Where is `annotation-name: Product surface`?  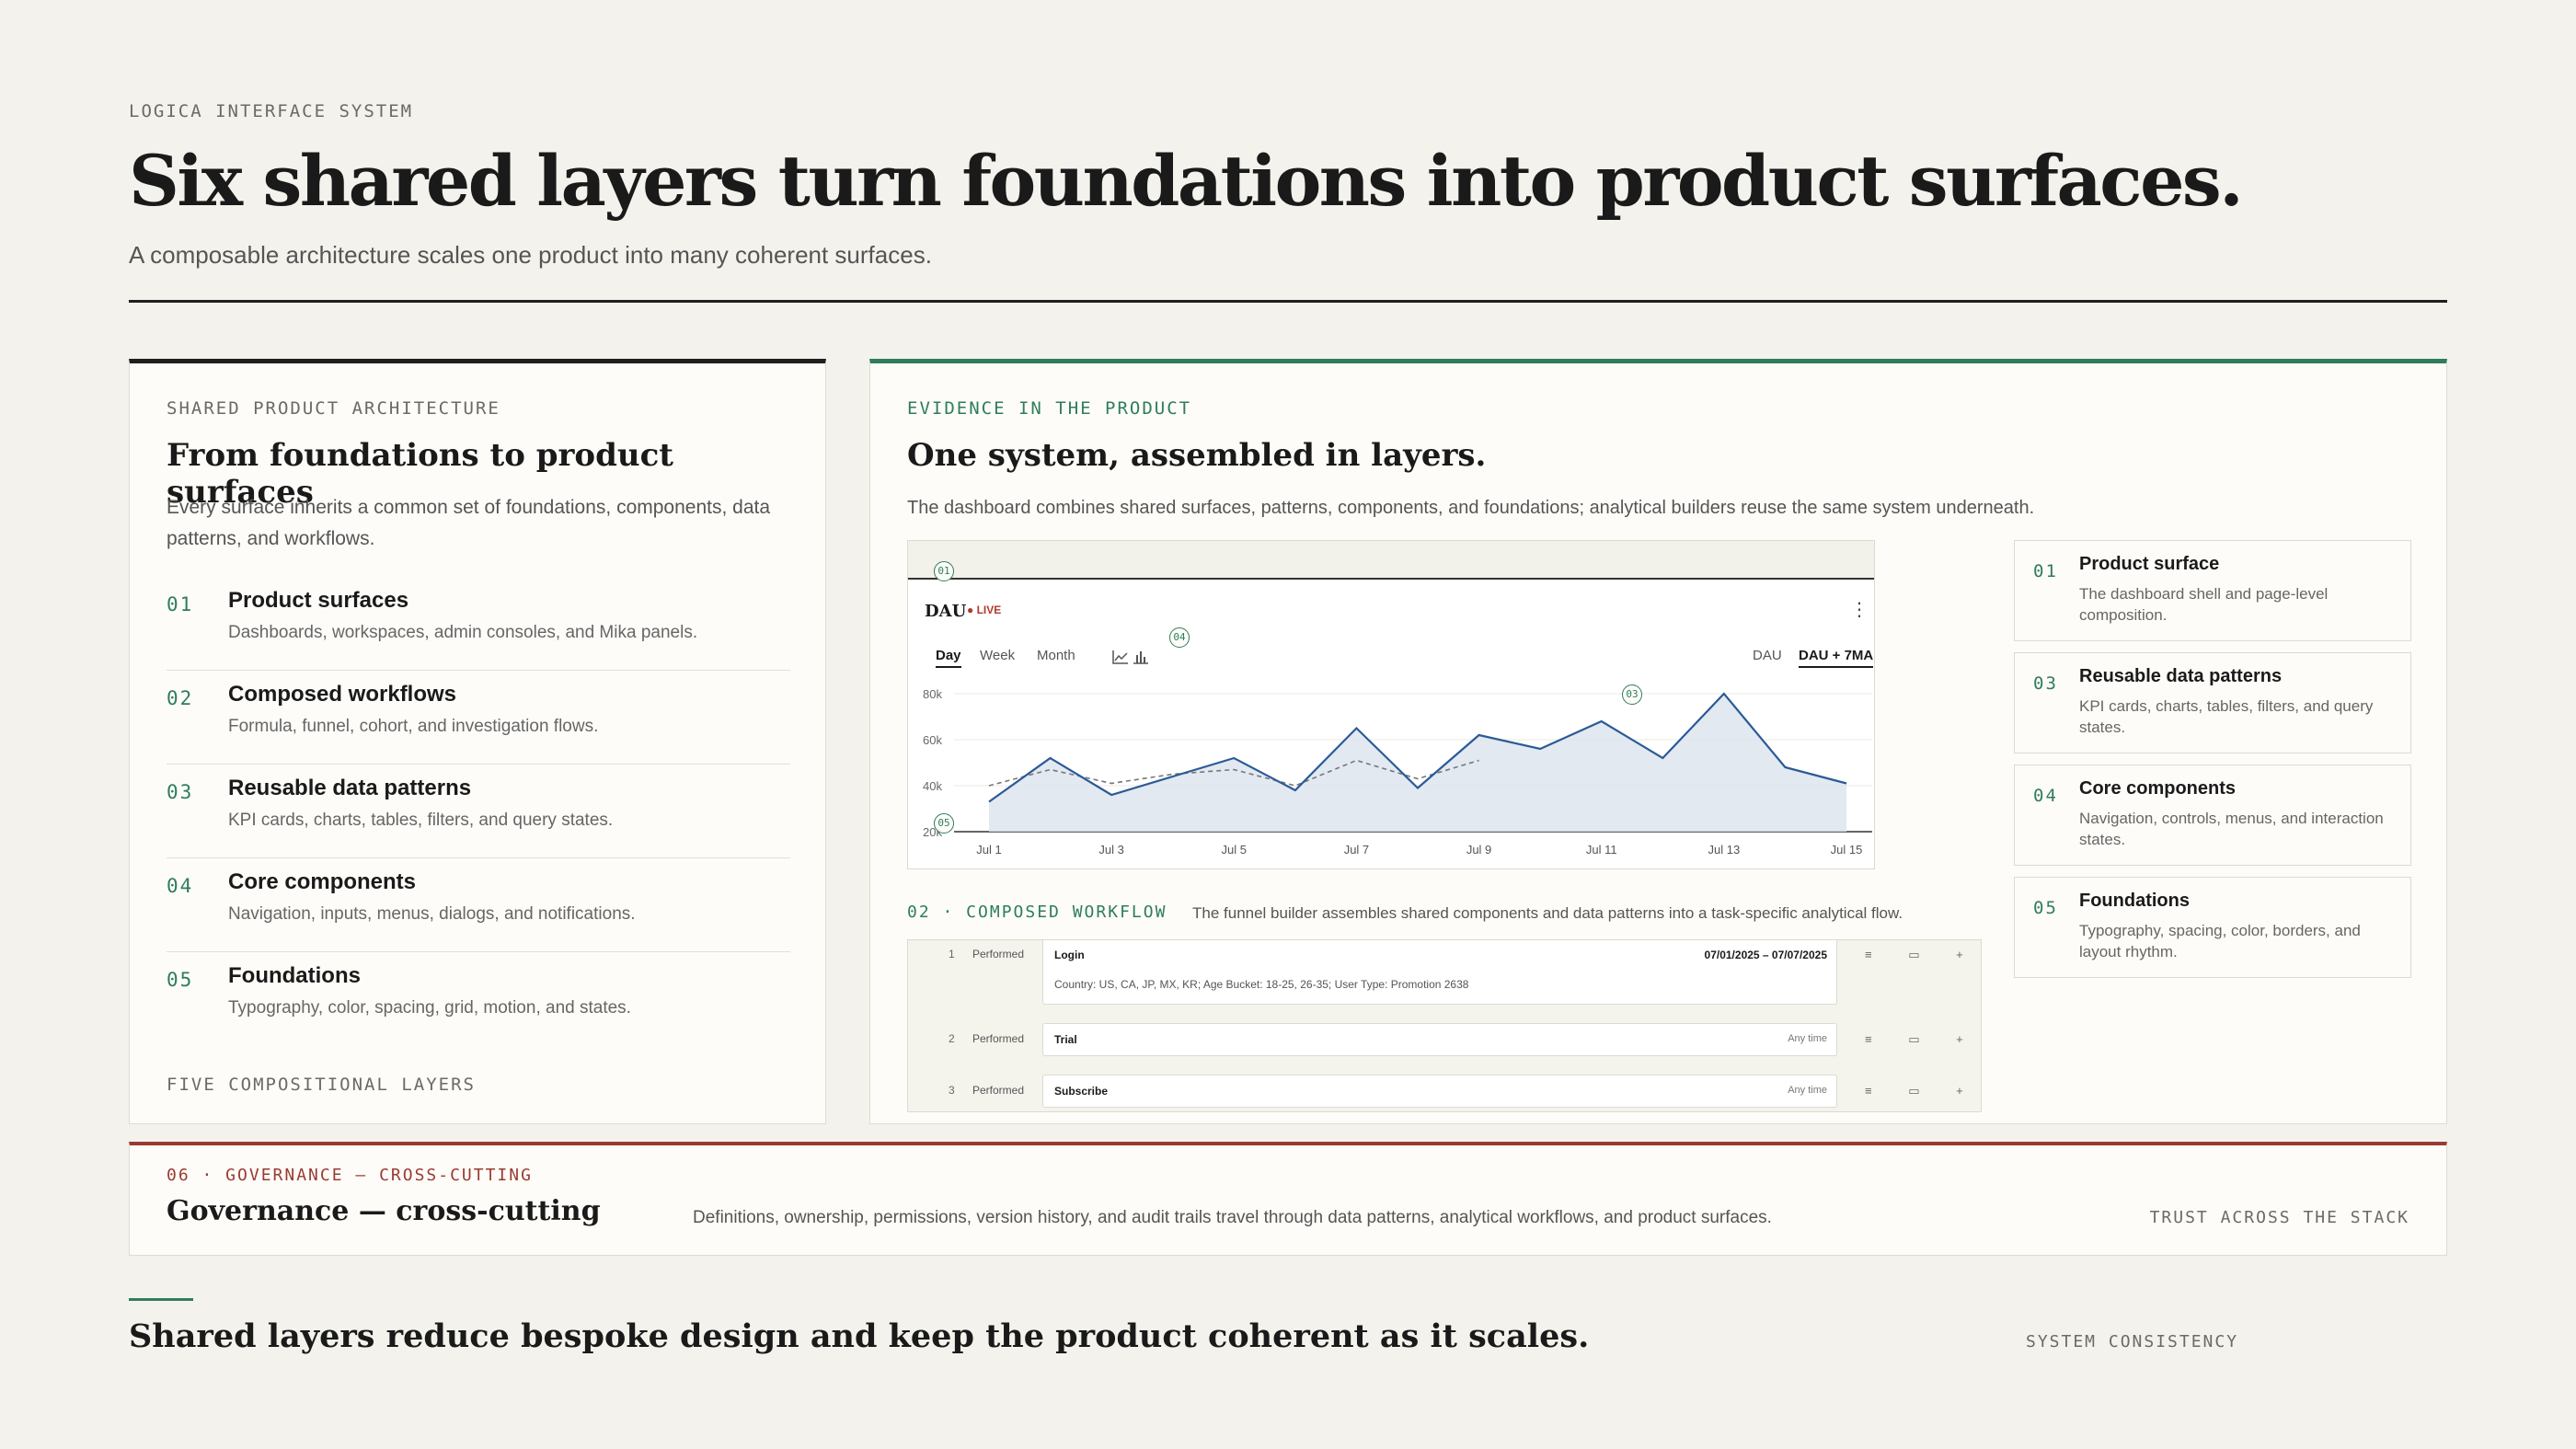 annotation-name: Product surface is located at coordinates (2149, 564).